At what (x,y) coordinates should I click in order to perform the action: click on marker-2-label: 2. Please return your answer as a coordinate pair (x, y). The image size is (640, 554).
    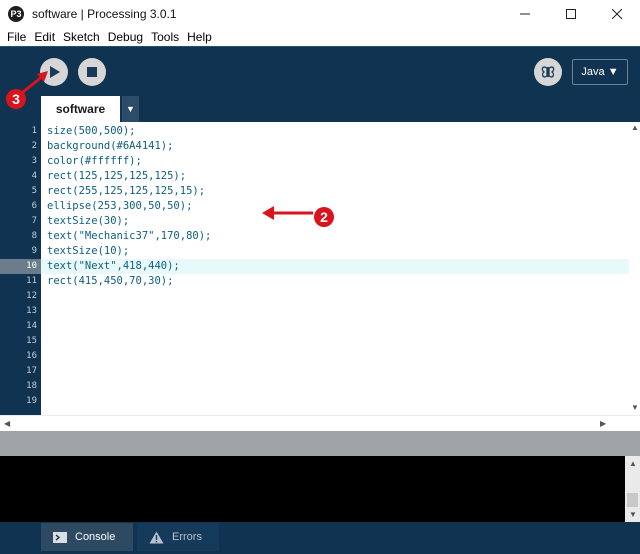
    Looking at the image, I should click on (324, 217).